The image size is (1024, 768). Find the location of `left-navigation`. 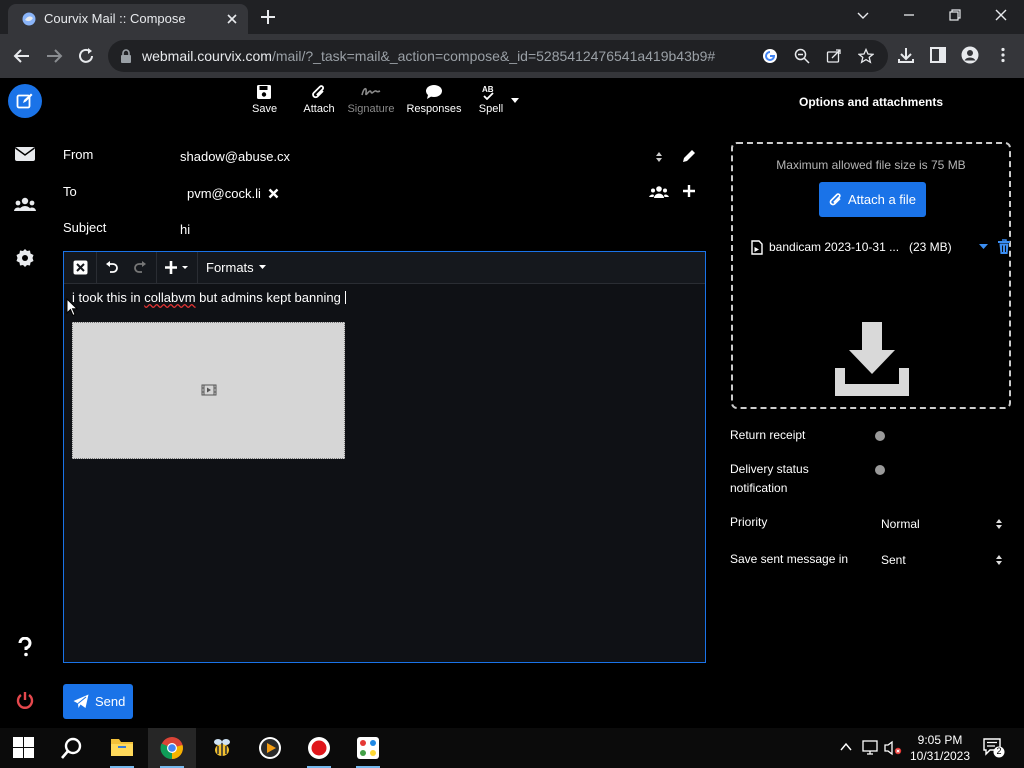

left-navigation is located at coordinates (25, 403).